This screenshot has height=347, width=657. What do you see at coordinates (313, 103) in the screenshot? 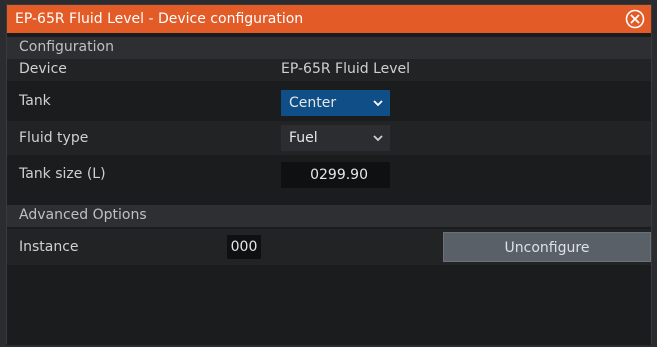
I see `tank-select-value: Center` at bounding box center [313, 103].